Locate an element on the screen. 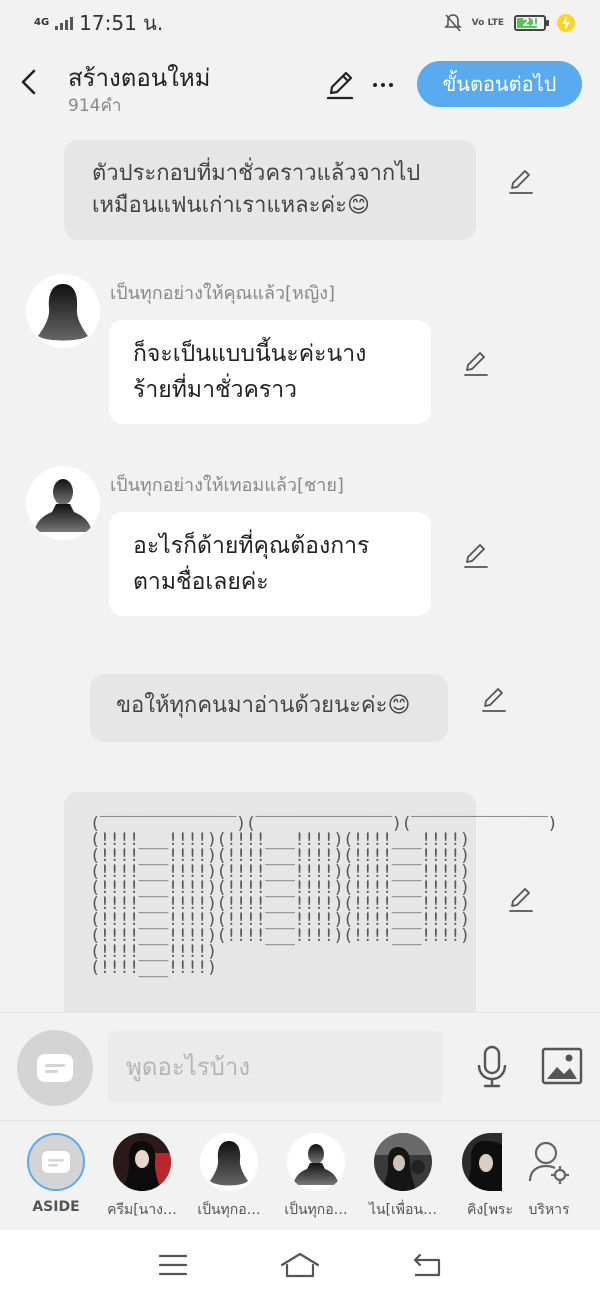 This screenshot has width=600, height=1300. character-aside: ASIDE is located at coordinates (56, 1174).